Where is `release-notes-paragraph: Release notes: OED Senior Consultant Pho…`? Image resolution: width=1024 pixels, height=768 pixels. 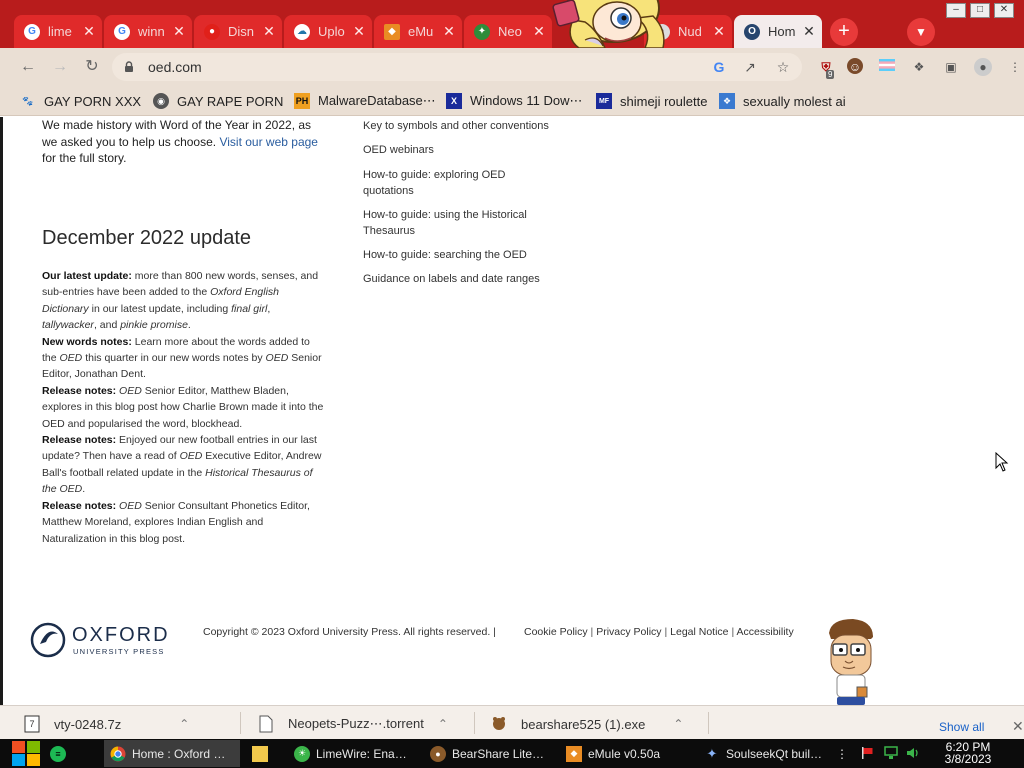
release-notes-paragraph: Release notes: OED Senior Consultant Pho… is located at coordinates (184, 522).